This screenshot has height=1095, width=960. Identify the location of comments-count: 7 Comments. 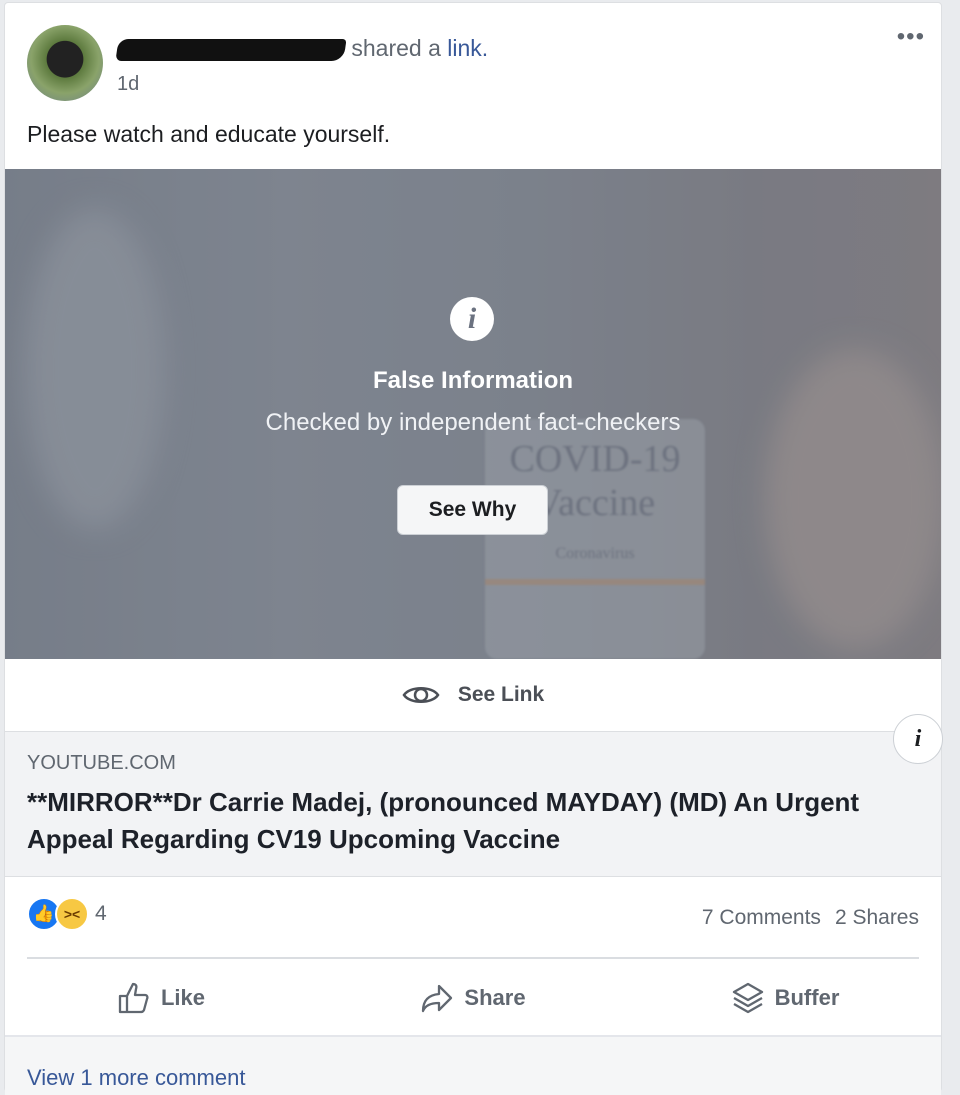
(761, 918).